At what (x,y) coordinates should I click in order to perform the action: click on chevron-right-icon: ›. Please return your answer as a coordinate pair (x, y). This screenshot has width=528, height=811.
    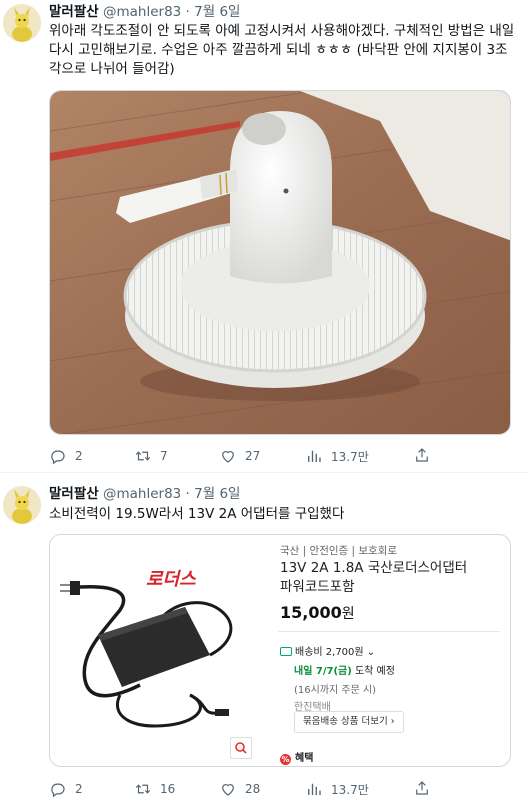
    Looking at the image, I should click on (392, 721).